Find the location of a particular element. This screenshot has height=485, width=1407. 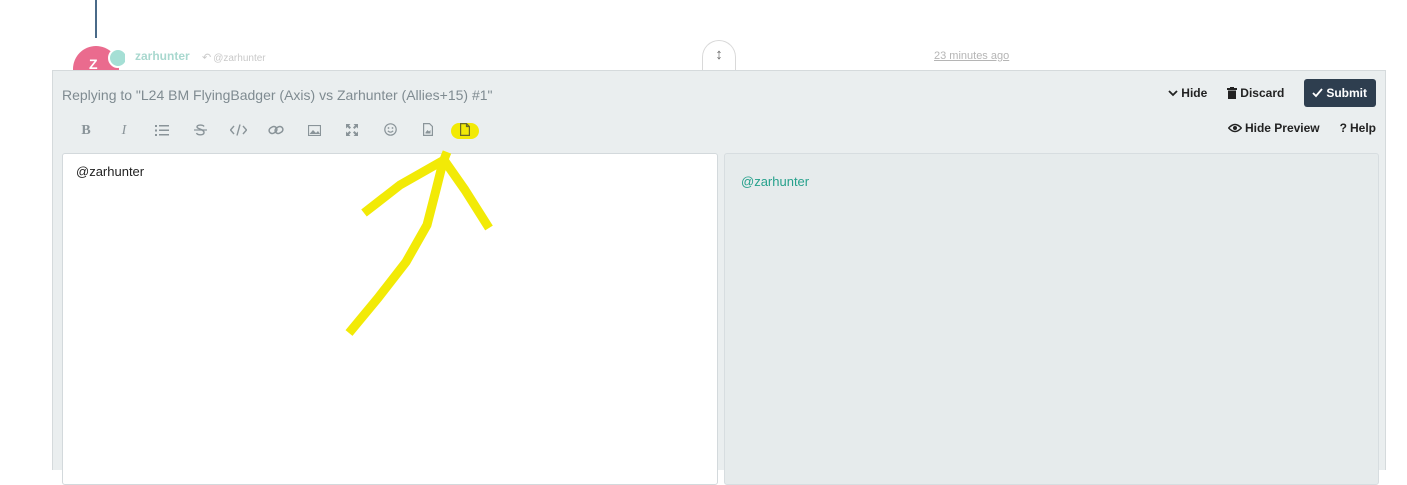

link-button is located at coordinates (276, 131).